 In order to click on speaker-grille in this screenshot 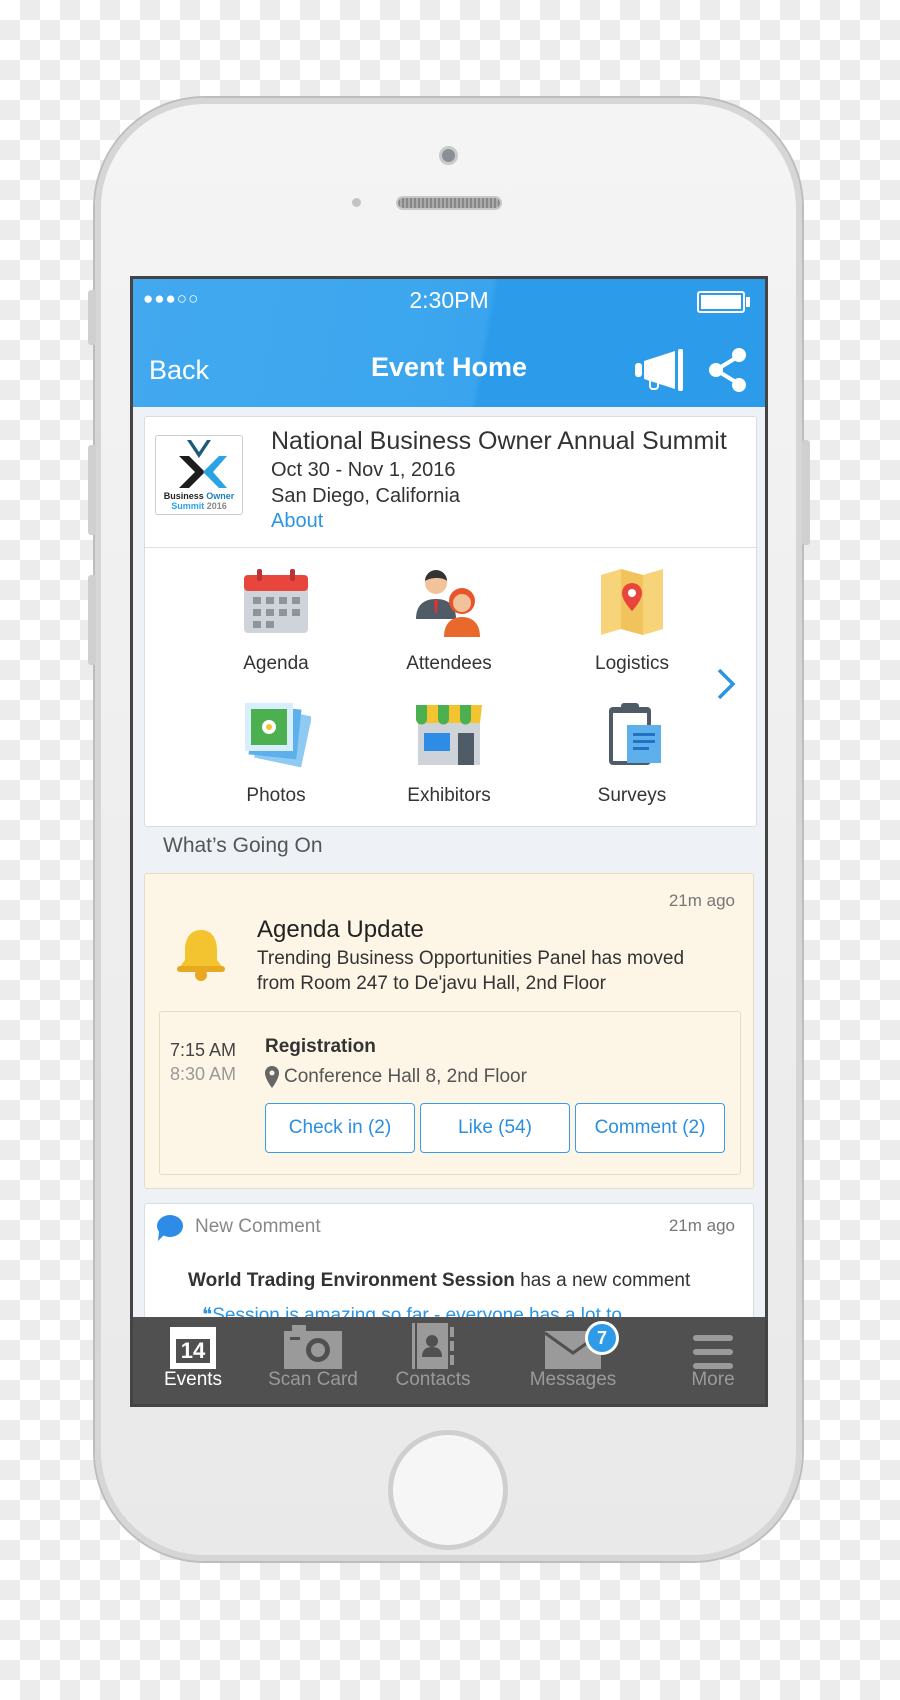, I will do `click(449, 203)`.